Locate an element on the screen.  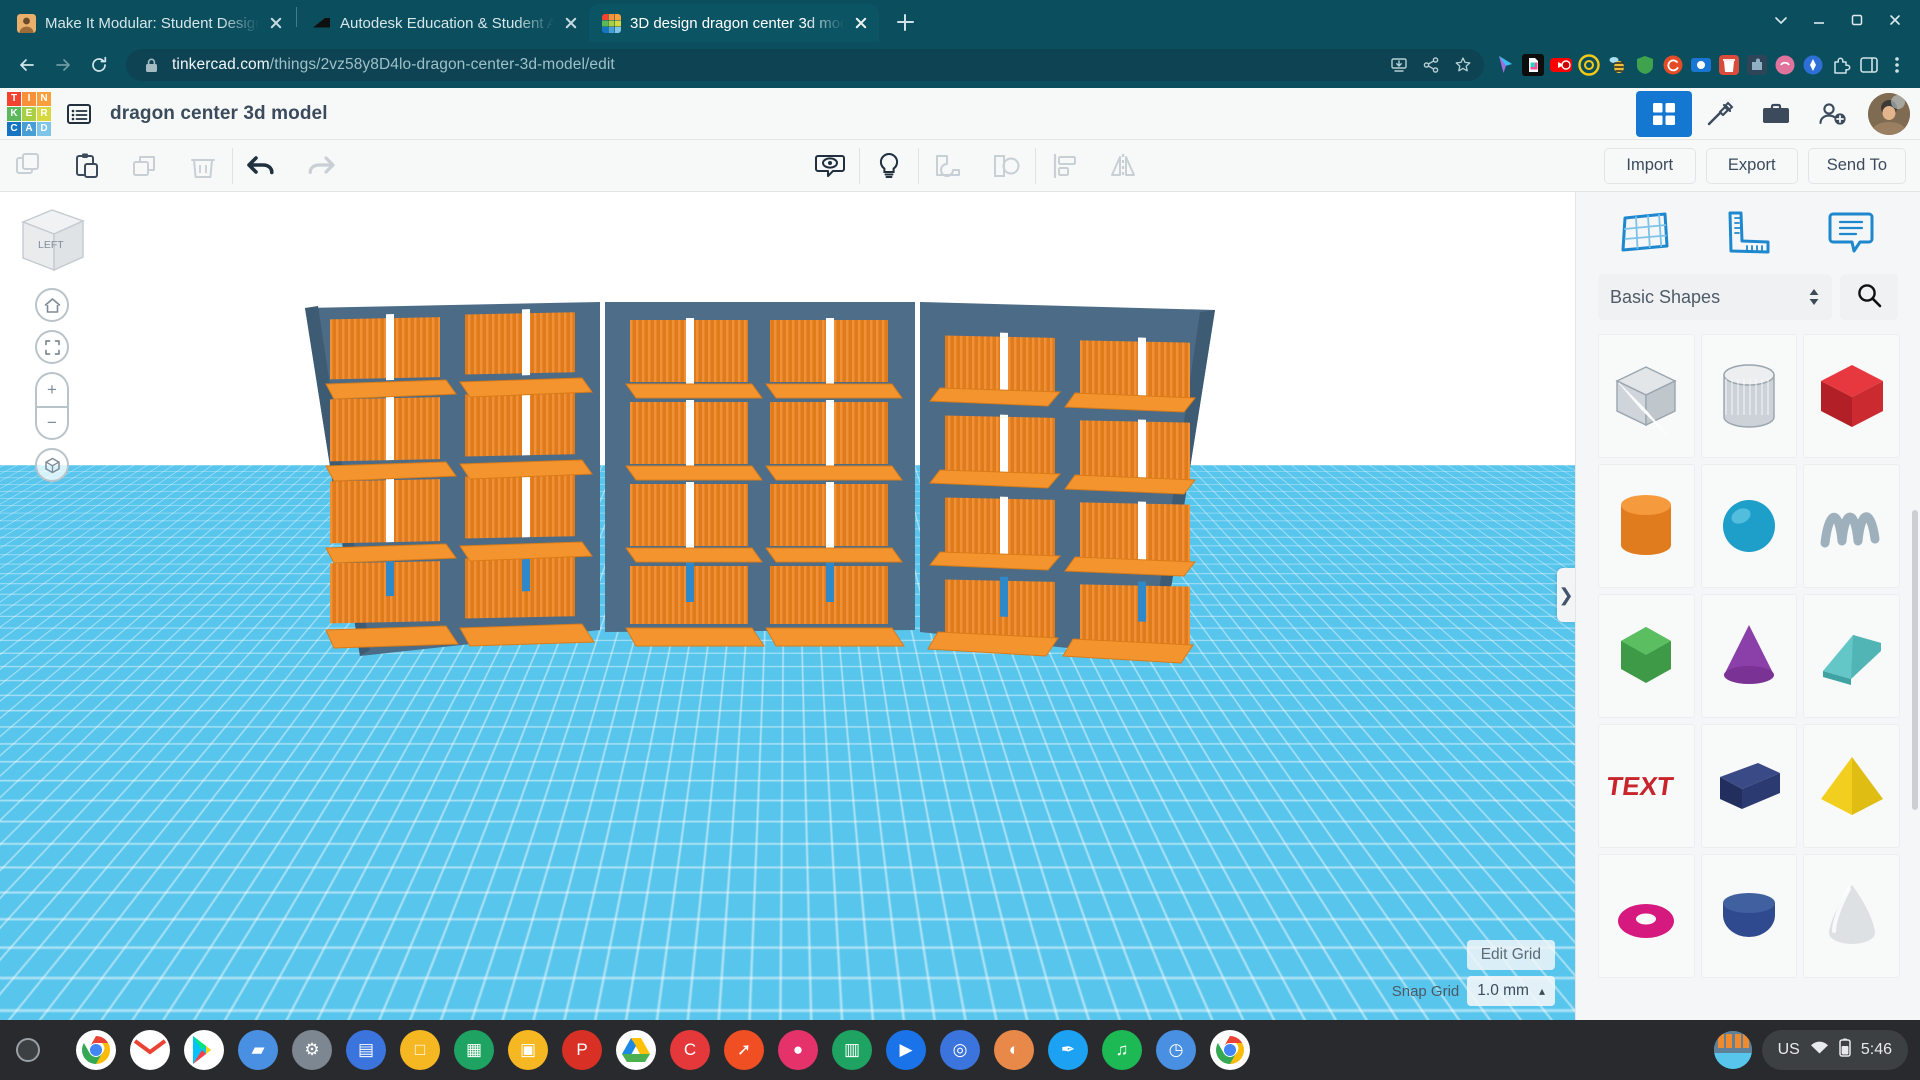
ungroup-button is located at coordinates (1006, 166).